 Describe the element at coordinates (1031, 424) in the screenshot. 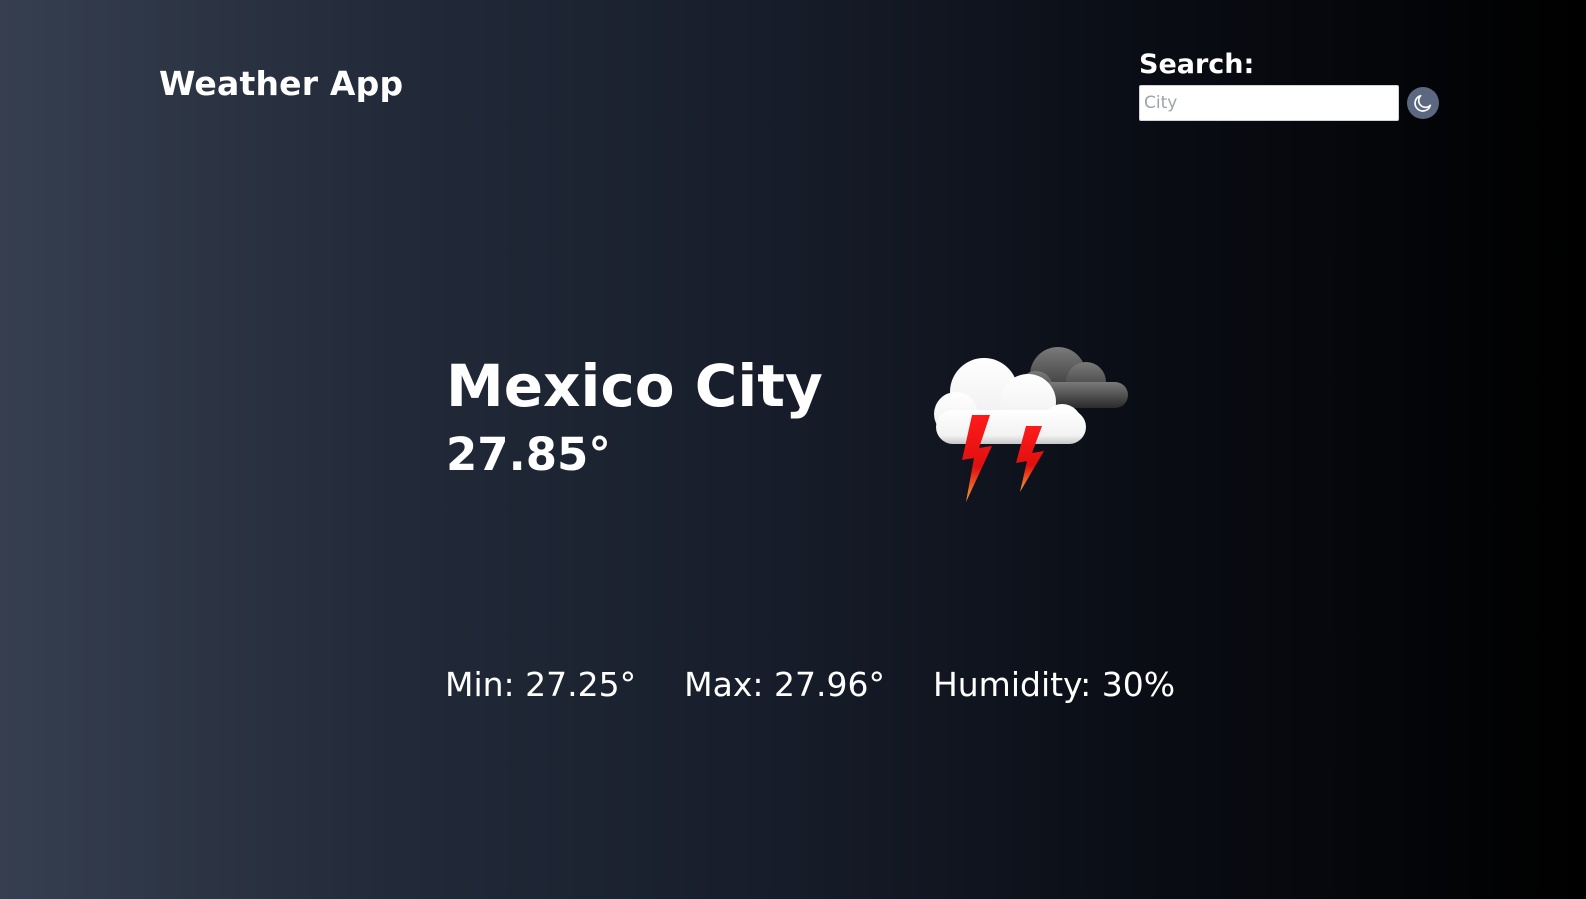

I see `thunderstorm-icon` at that location.